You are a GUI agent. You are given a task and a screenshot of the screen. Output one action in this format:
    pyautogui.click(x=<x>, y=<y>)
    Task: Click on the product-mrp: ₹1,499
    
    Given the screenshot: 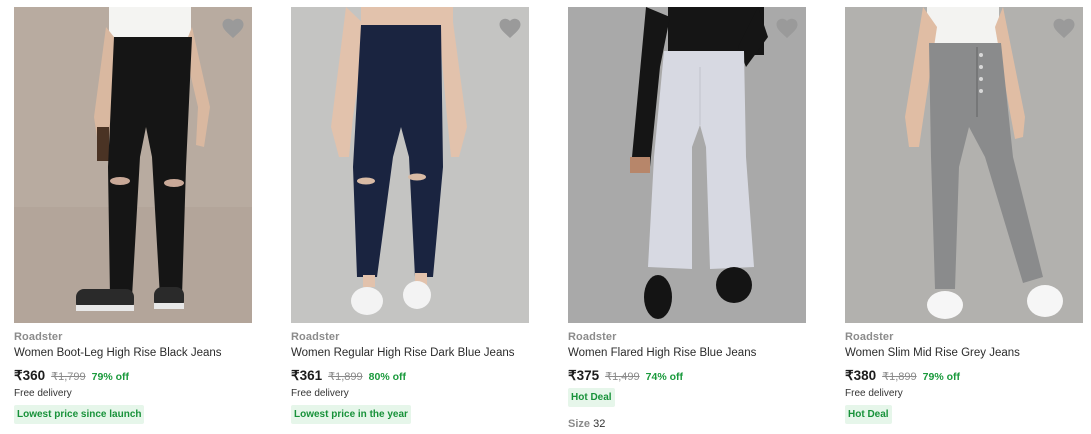 What is the action you would take?
    pyautogui.click(x=622, y=377)
    